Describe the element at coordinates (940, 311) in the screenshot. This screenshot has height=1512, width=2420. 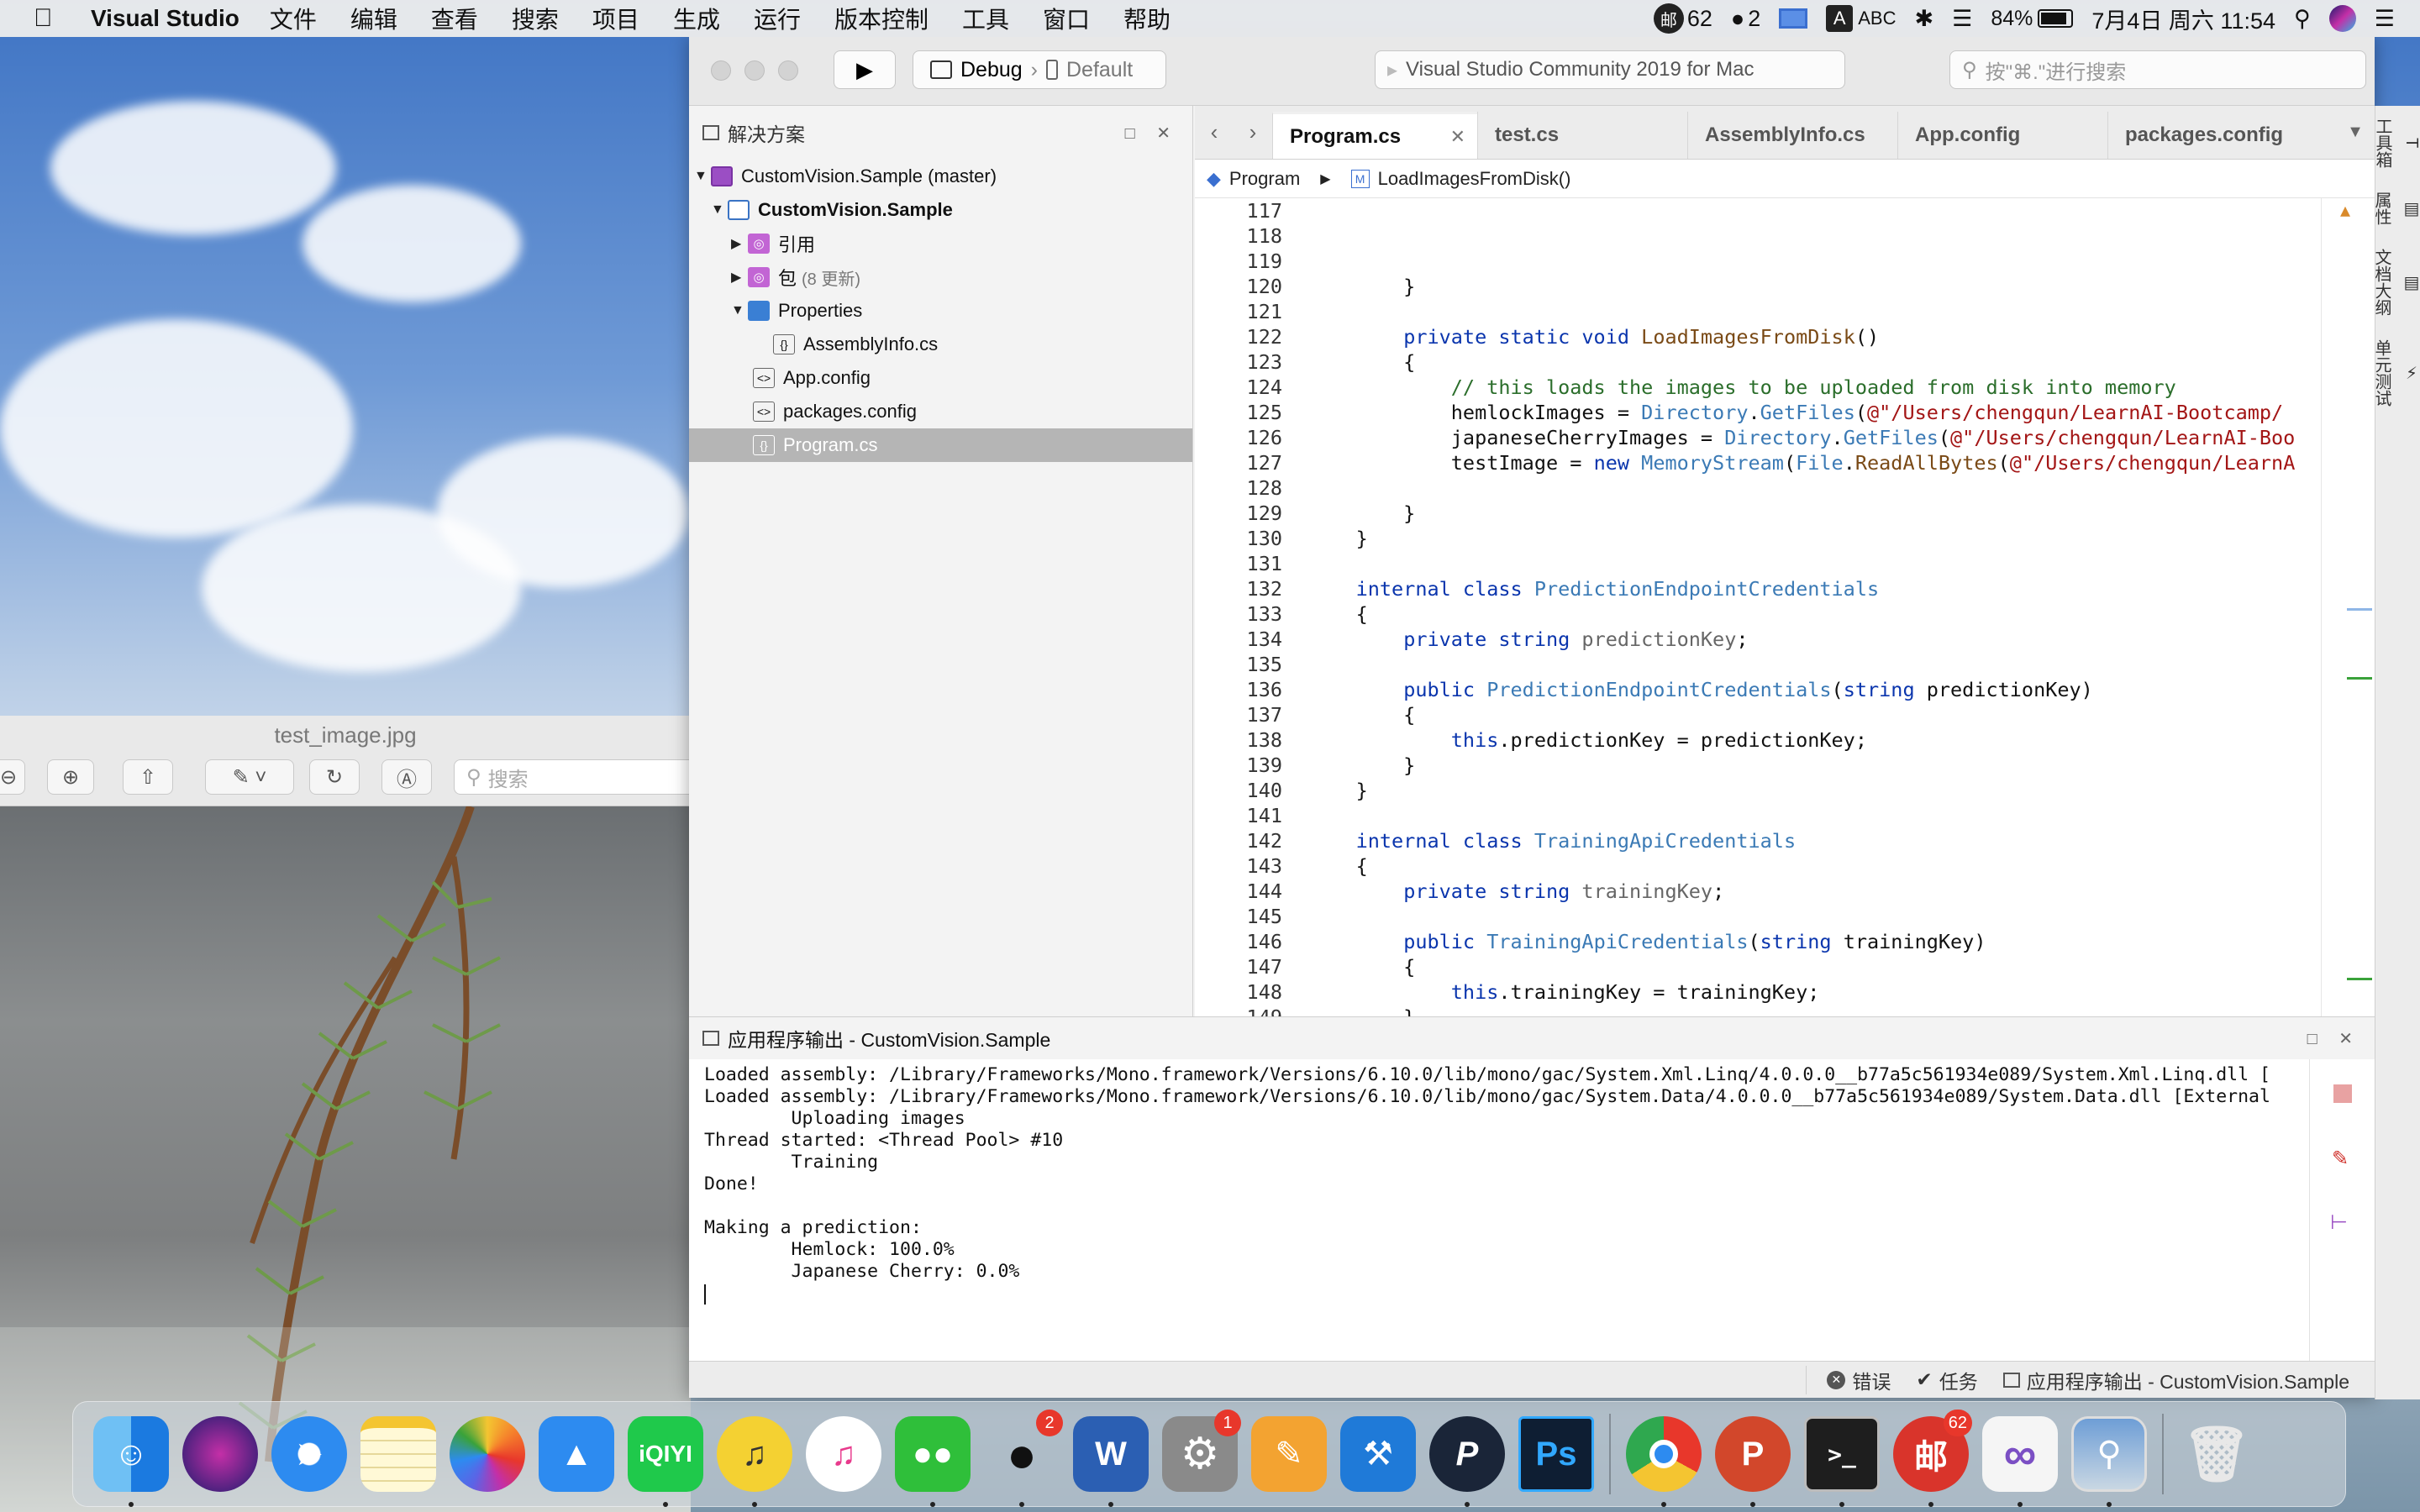
I see `tree-item-properties: ▼ Properties` at that location.